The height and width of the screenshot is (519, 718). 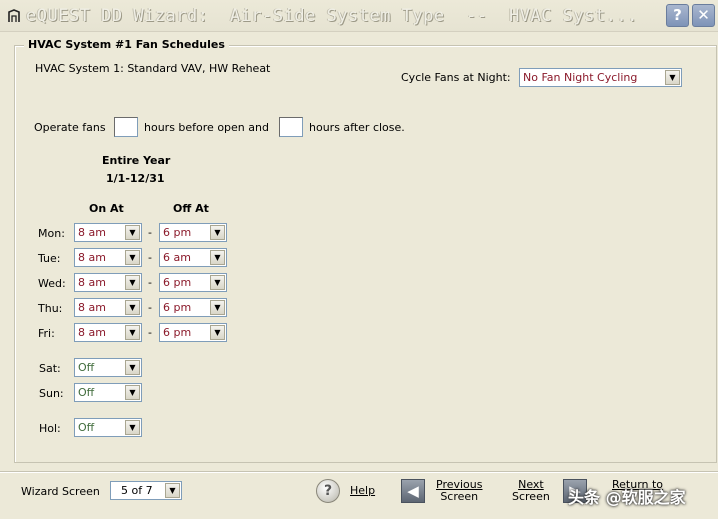 I want to click on day-label-fri: Fri:, so click(x=46, y=333).